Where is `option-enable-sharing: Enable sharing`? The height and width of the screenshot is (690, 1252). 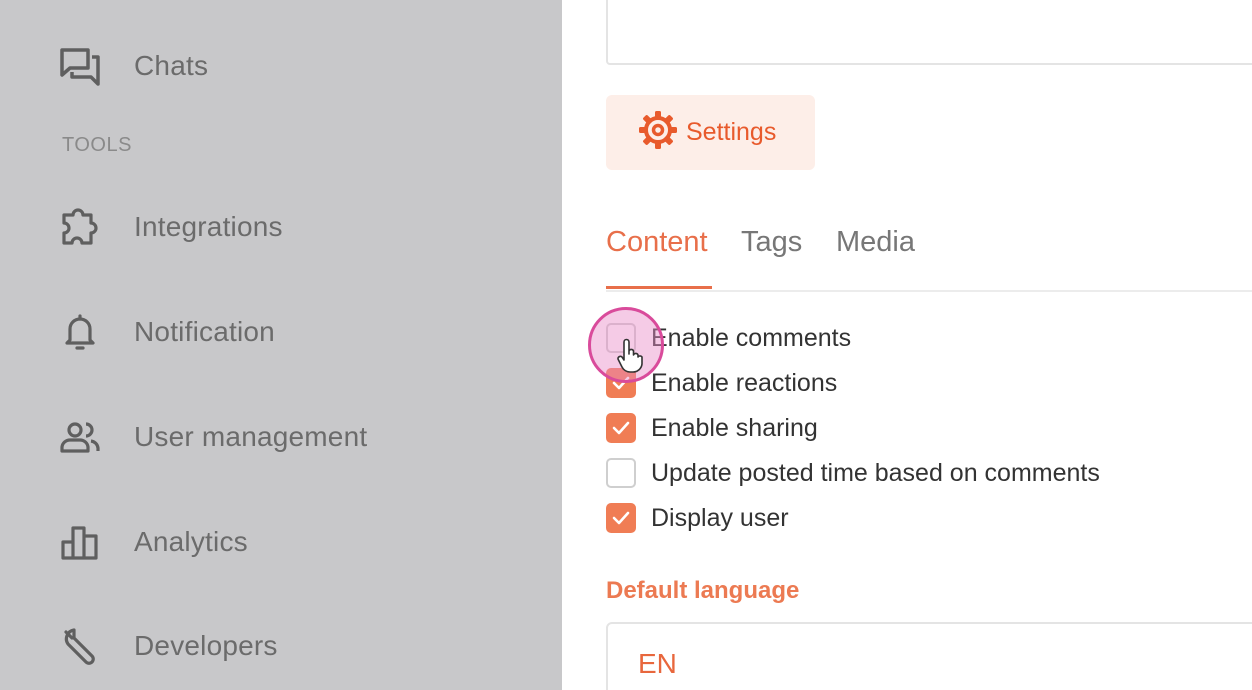 option-enable-sharing: Enable sharing is located at coordinates (712, 428).